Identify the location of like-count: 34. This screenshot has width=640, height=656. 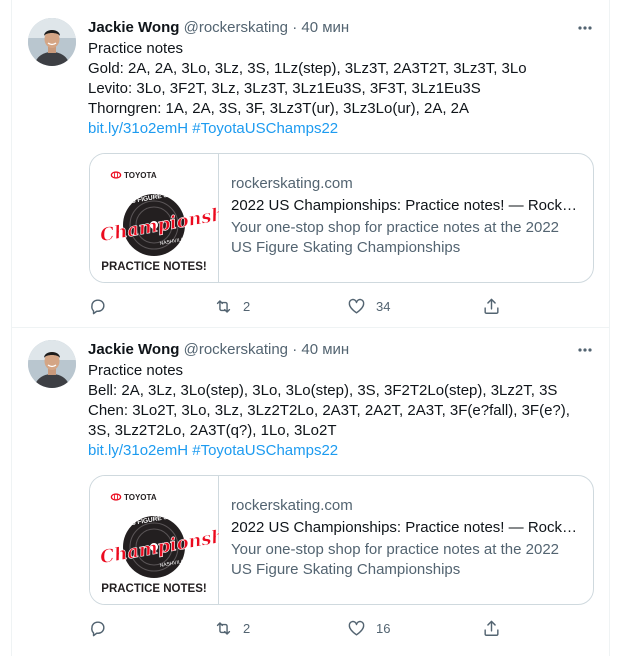
(383, 306).